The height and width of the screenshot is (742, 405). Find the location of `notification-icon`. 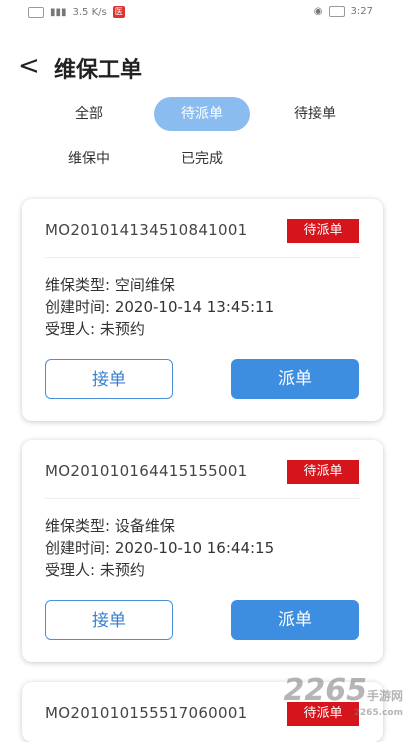

notification-icon is located at coordinates (36, 12).